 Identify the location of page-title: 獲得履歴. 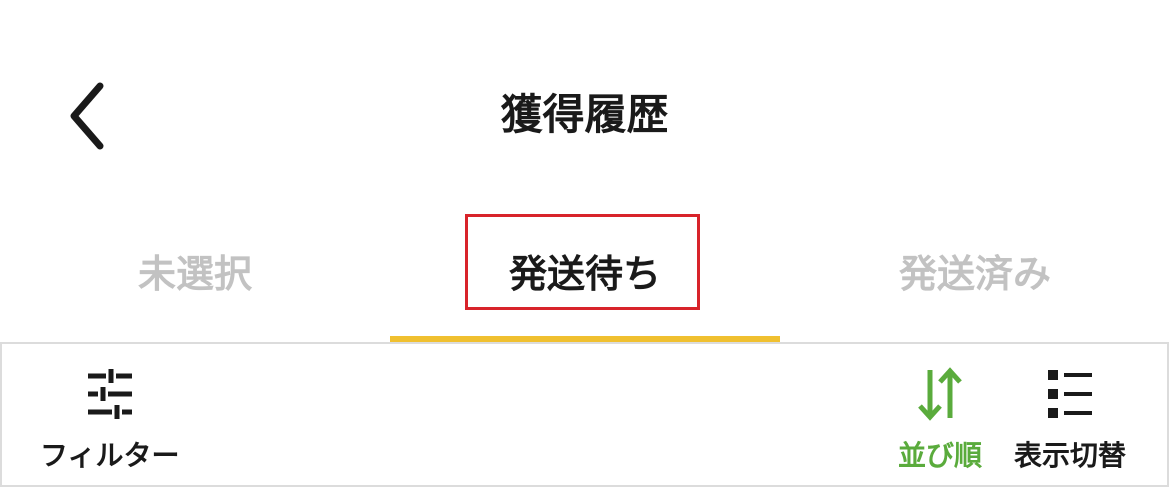
(584, 114).